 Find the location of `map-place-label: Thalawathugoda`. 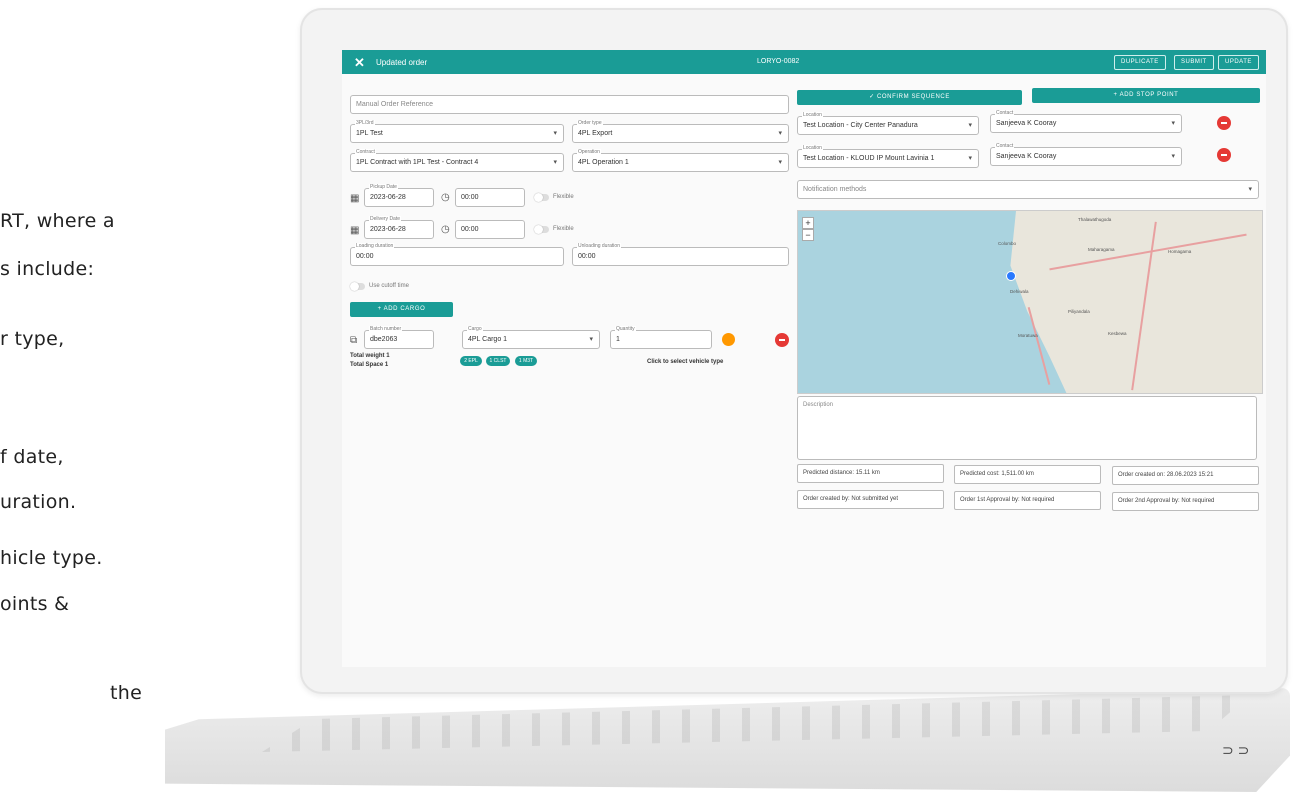

map-place-label: Thalawathugoda is located at coordinates (1095, 219).